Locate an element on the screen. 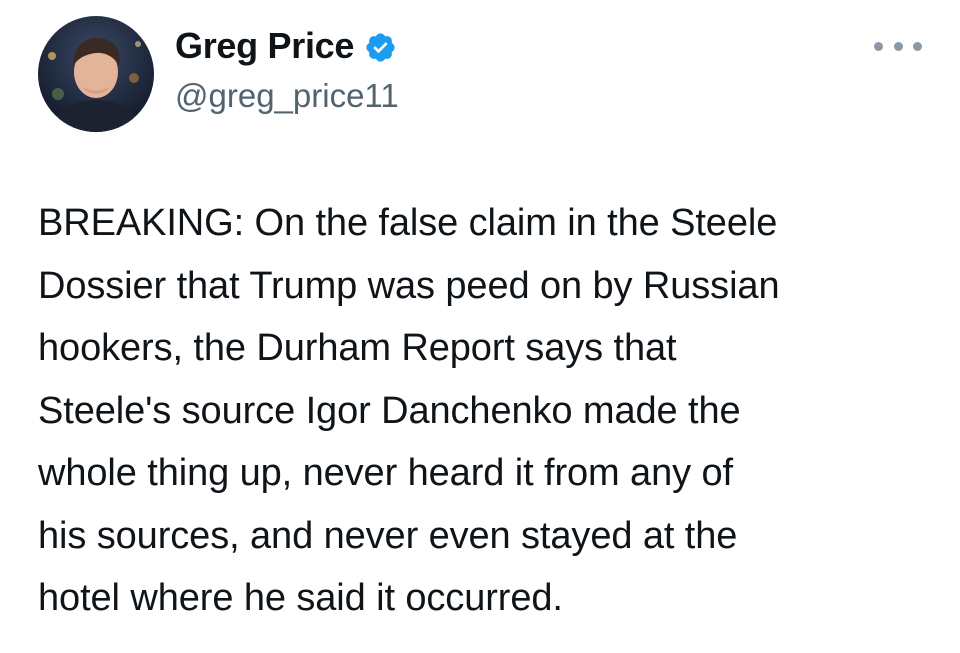  author-name-row: Greg Price is located at coordinates (286, 46).